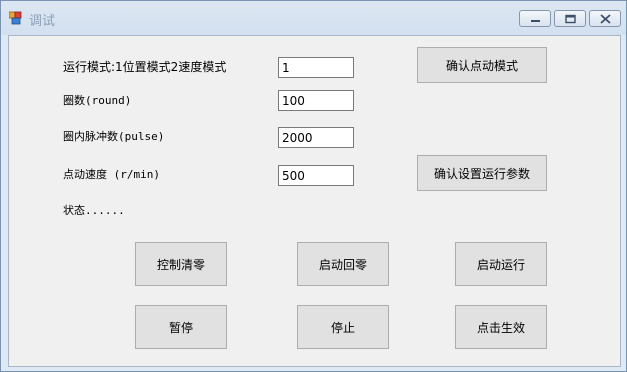 The image size is (627, 372). Describe the element at coordinates (15, 17) in the screenshot. I see `app-icon` at that location.